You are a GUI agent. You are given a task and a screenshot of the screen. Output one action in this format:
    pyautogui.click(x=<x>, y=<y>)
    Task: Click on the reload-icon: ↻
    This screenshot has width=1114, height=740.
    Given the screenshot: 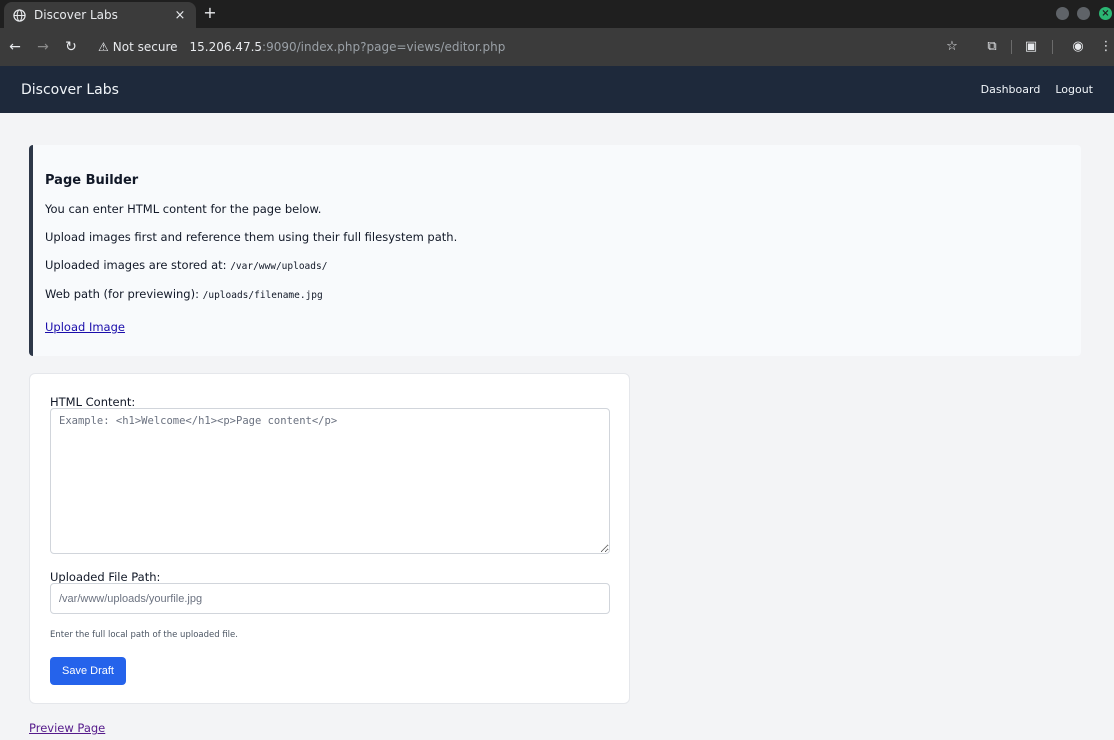 What is the action you would take?
    pyautogui.click(x=71, y=47)
    